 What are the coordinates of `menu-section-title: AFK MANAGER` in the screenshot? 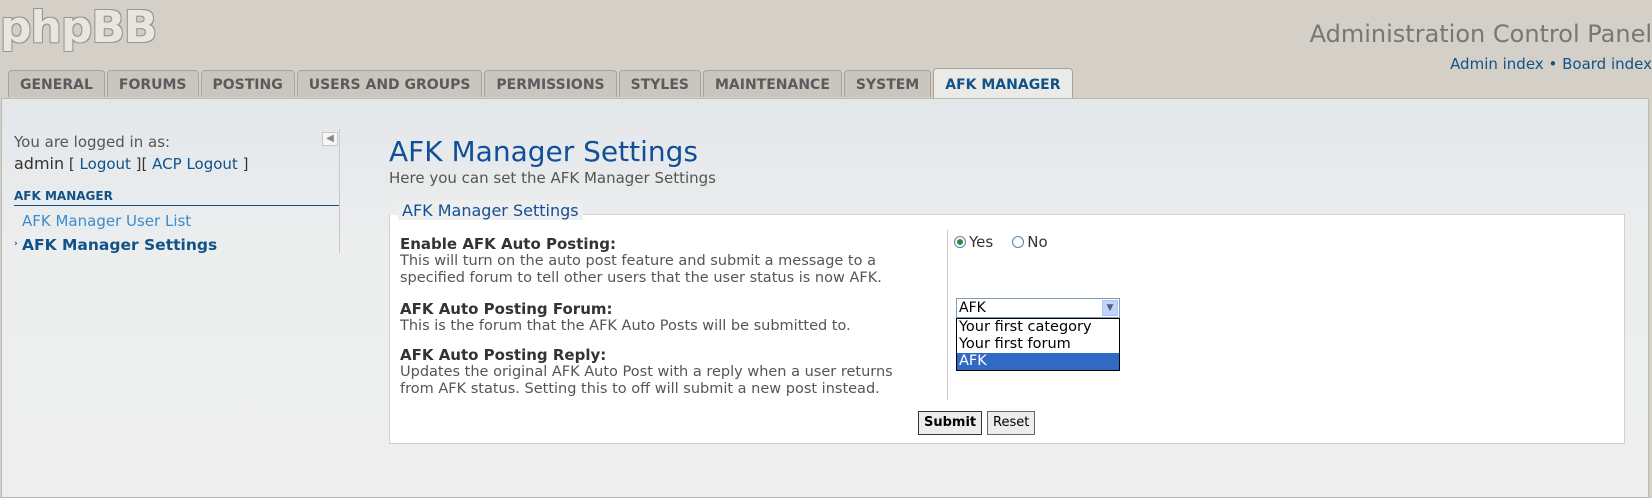 It's located at (176, 197).